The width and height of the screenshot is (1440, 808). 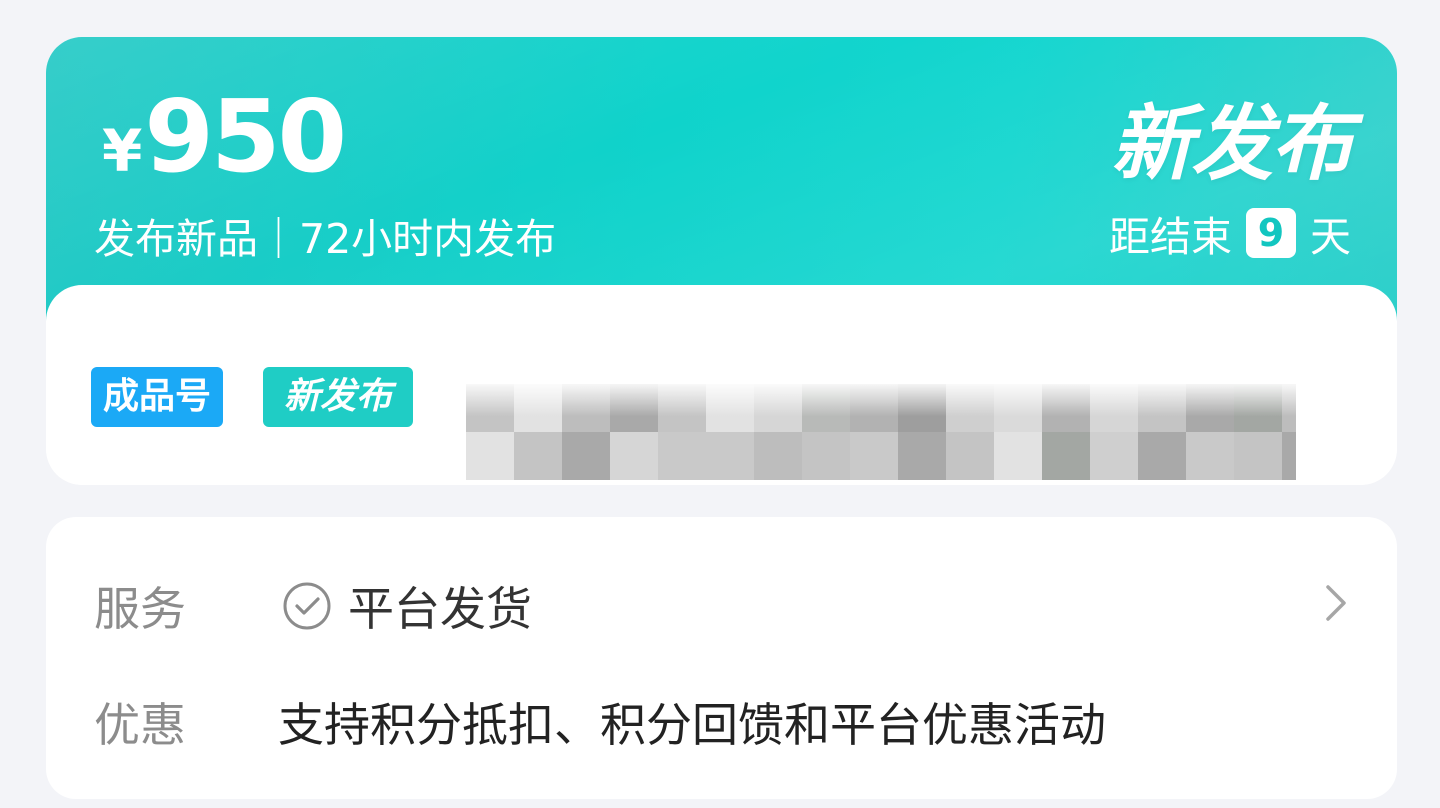 I want to click on countdown: 距结束 9 天, so click(x=1230, y=233).